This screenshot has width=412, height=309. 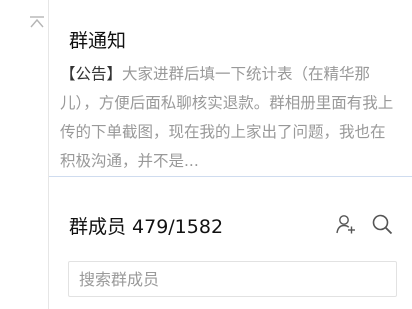 I want to click on chevron-up-icon, so click(x=37, y=22).